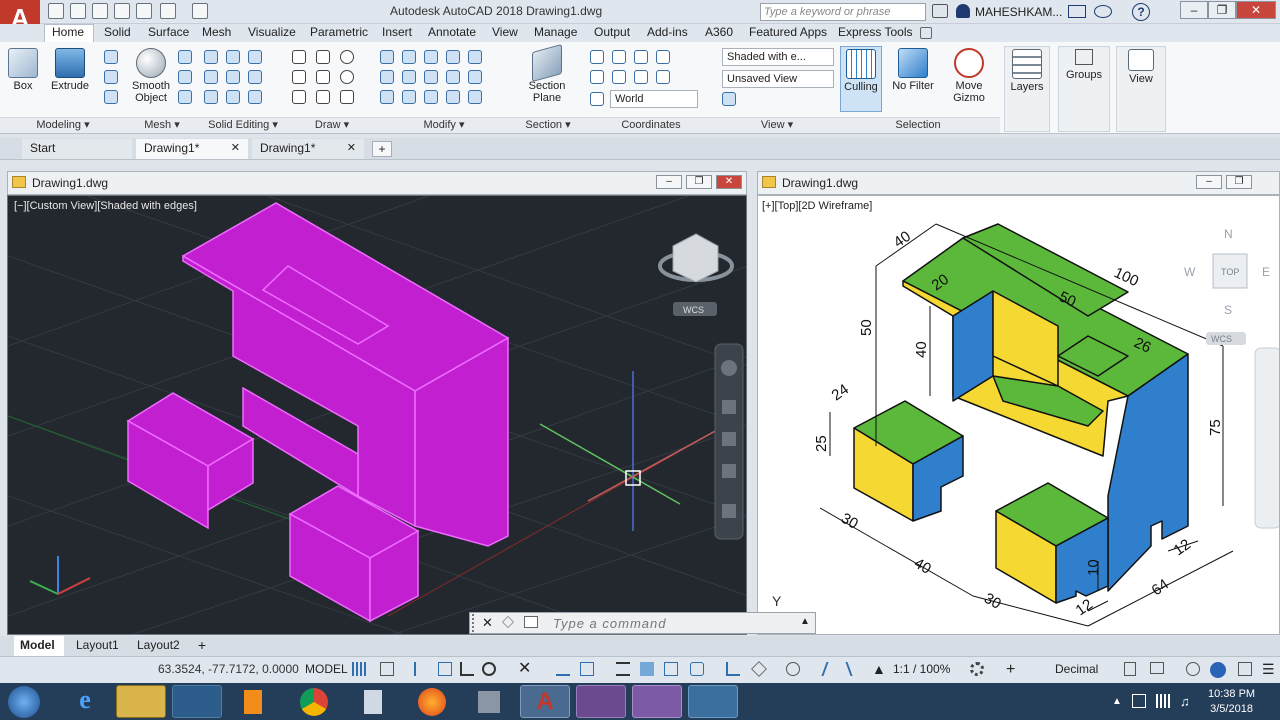 The image size is (1280, 720). I want to click on customization-icon: ☰, so click(1268, 669).